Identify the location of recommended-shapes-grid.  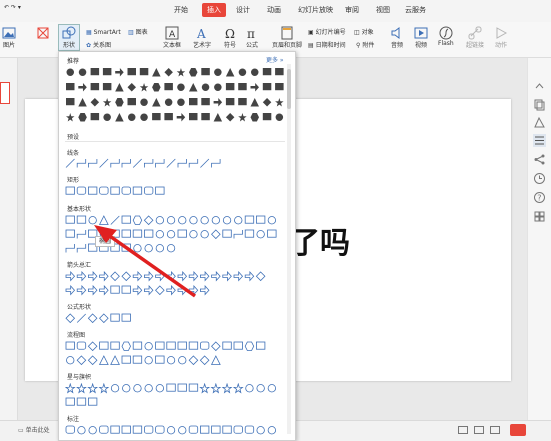
(175, 98).